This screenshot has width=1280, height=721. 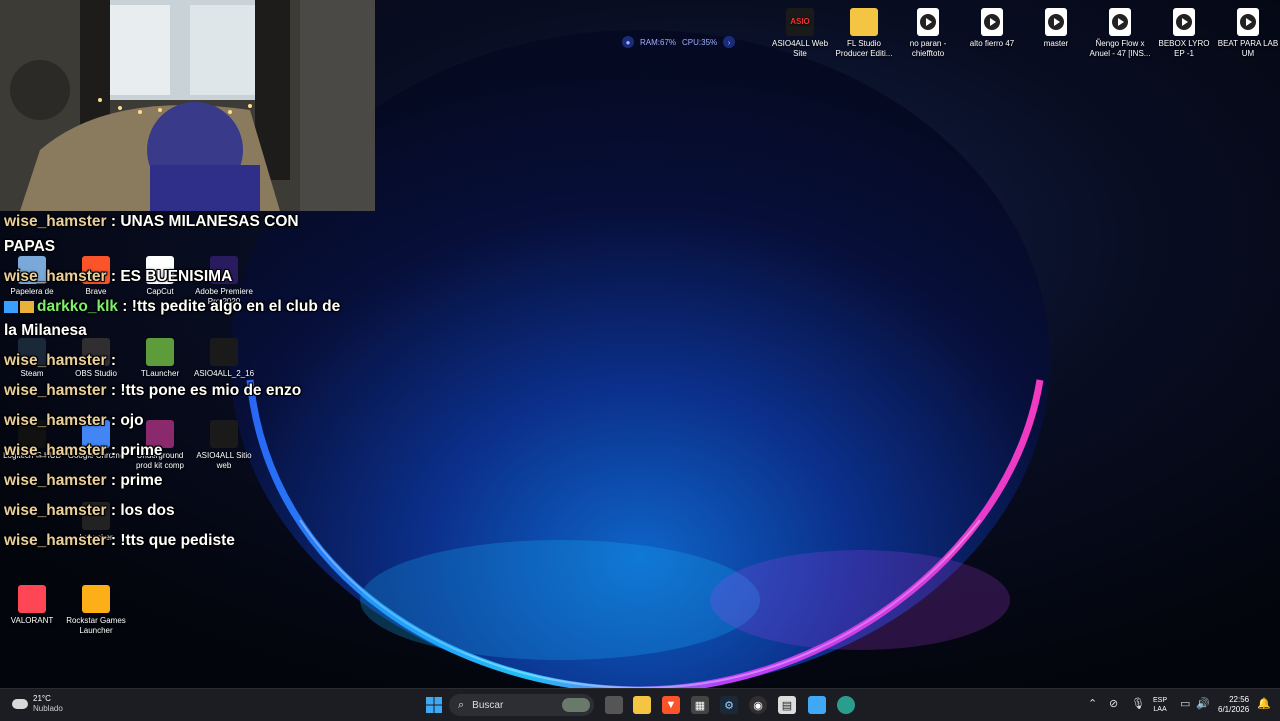 I want to click on start-button, so click(x=434, y=705).